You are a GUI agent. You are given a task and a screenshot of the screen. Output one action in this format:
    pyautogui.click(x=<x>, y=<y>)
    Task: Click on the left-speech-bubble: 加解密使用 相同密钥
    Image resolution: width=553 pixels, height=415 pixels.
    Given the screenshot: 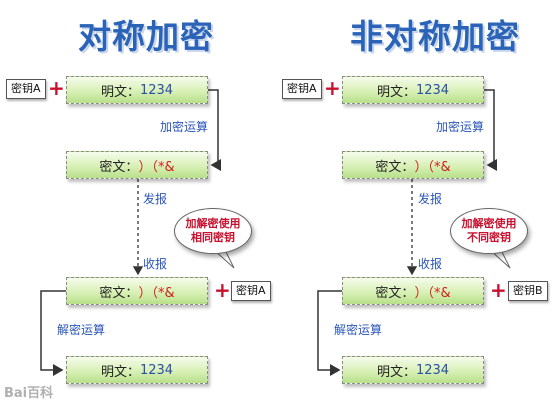 What is the action you would take?
    pyautogui.click(x=213, y=231)
    